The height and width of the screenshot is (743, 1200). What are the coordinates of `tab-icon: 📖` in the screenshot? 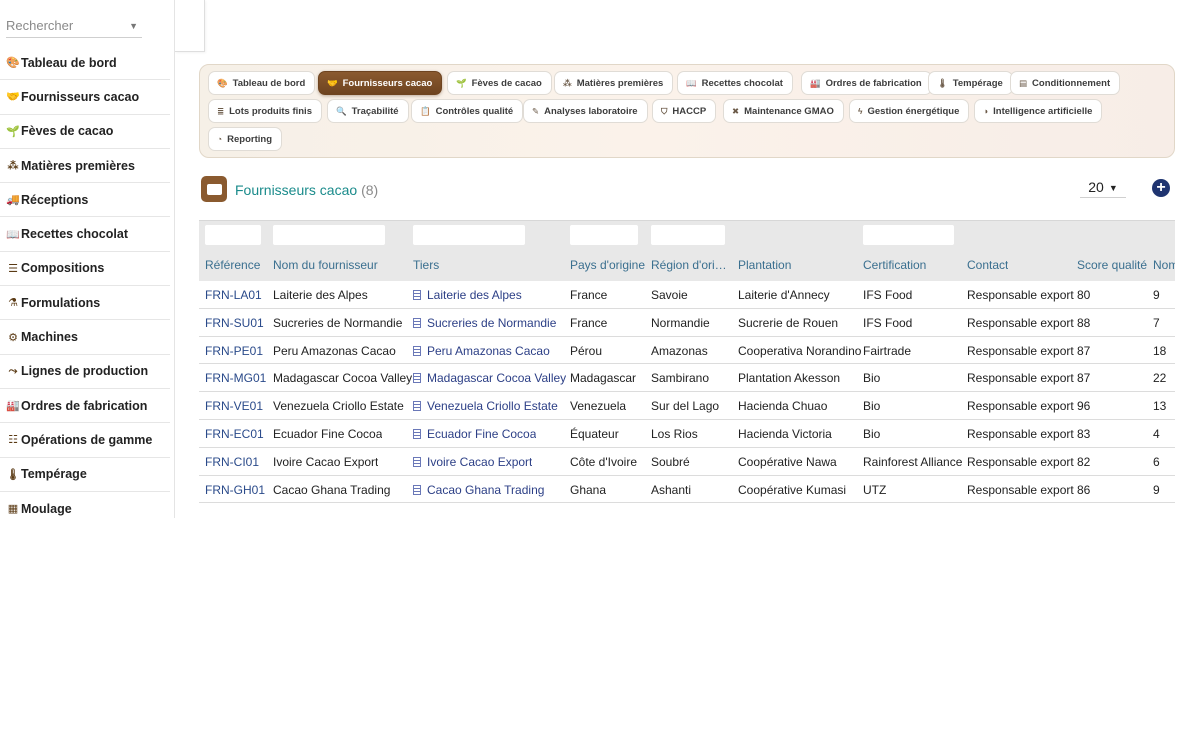 It's located at (691, 82).